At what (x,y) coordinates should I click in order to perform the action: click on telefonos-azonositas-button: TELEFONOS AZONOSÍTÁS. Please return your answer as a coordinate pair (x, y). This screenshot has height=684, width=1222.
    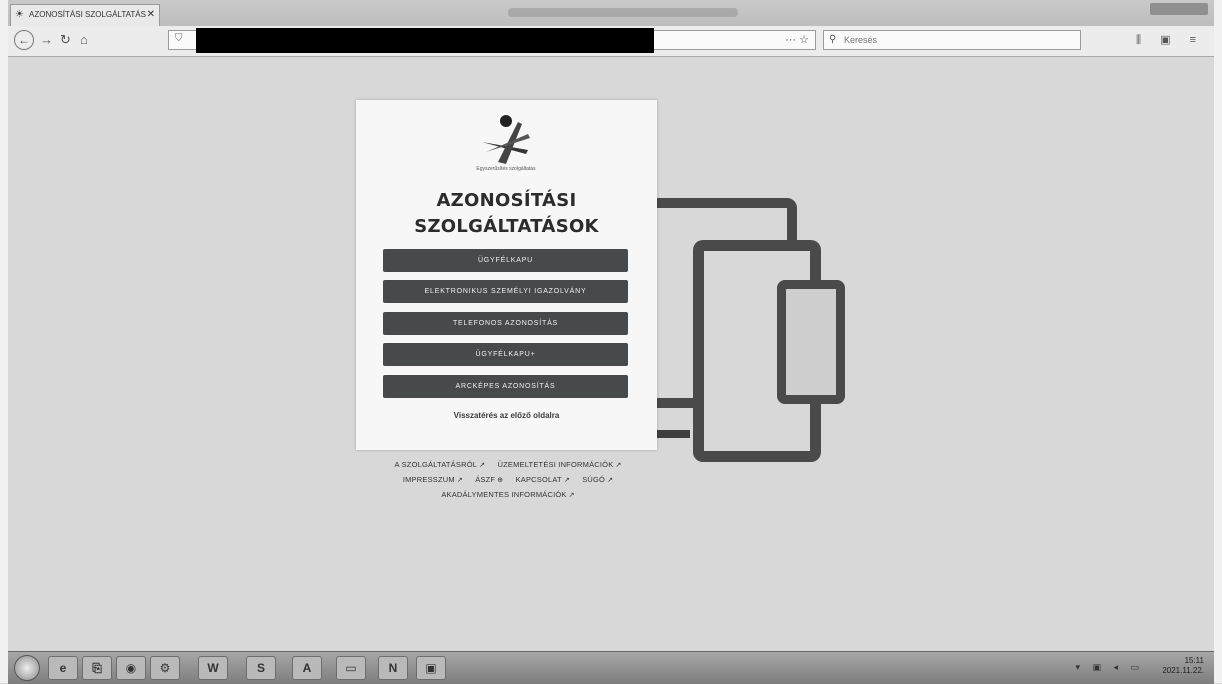
    Looking at the image, I should click on (505, 323).